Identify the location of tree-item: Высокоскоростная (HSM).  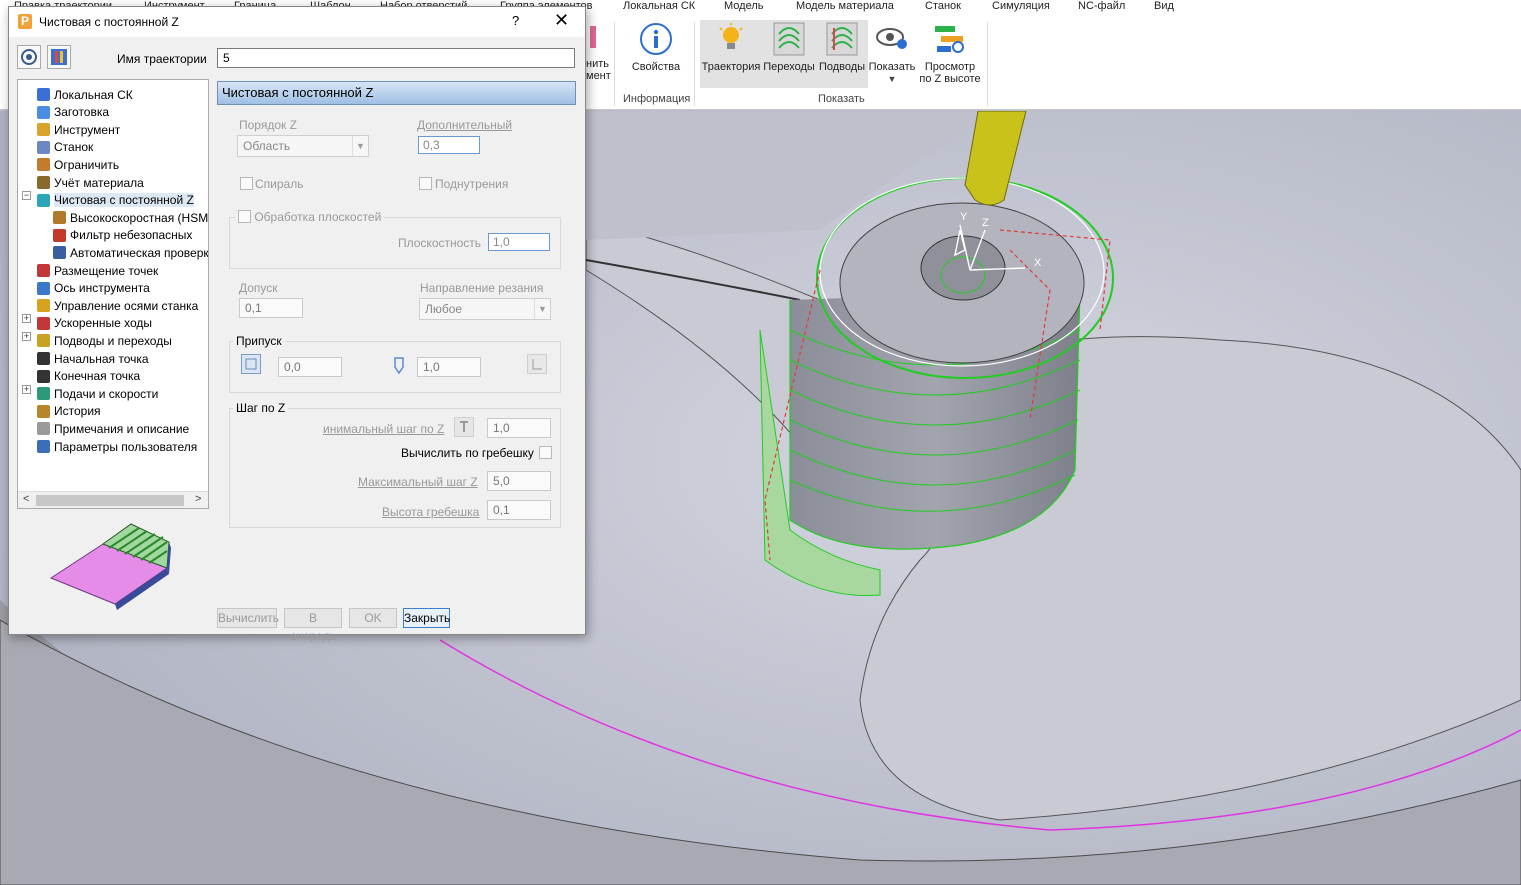
(130, 217).